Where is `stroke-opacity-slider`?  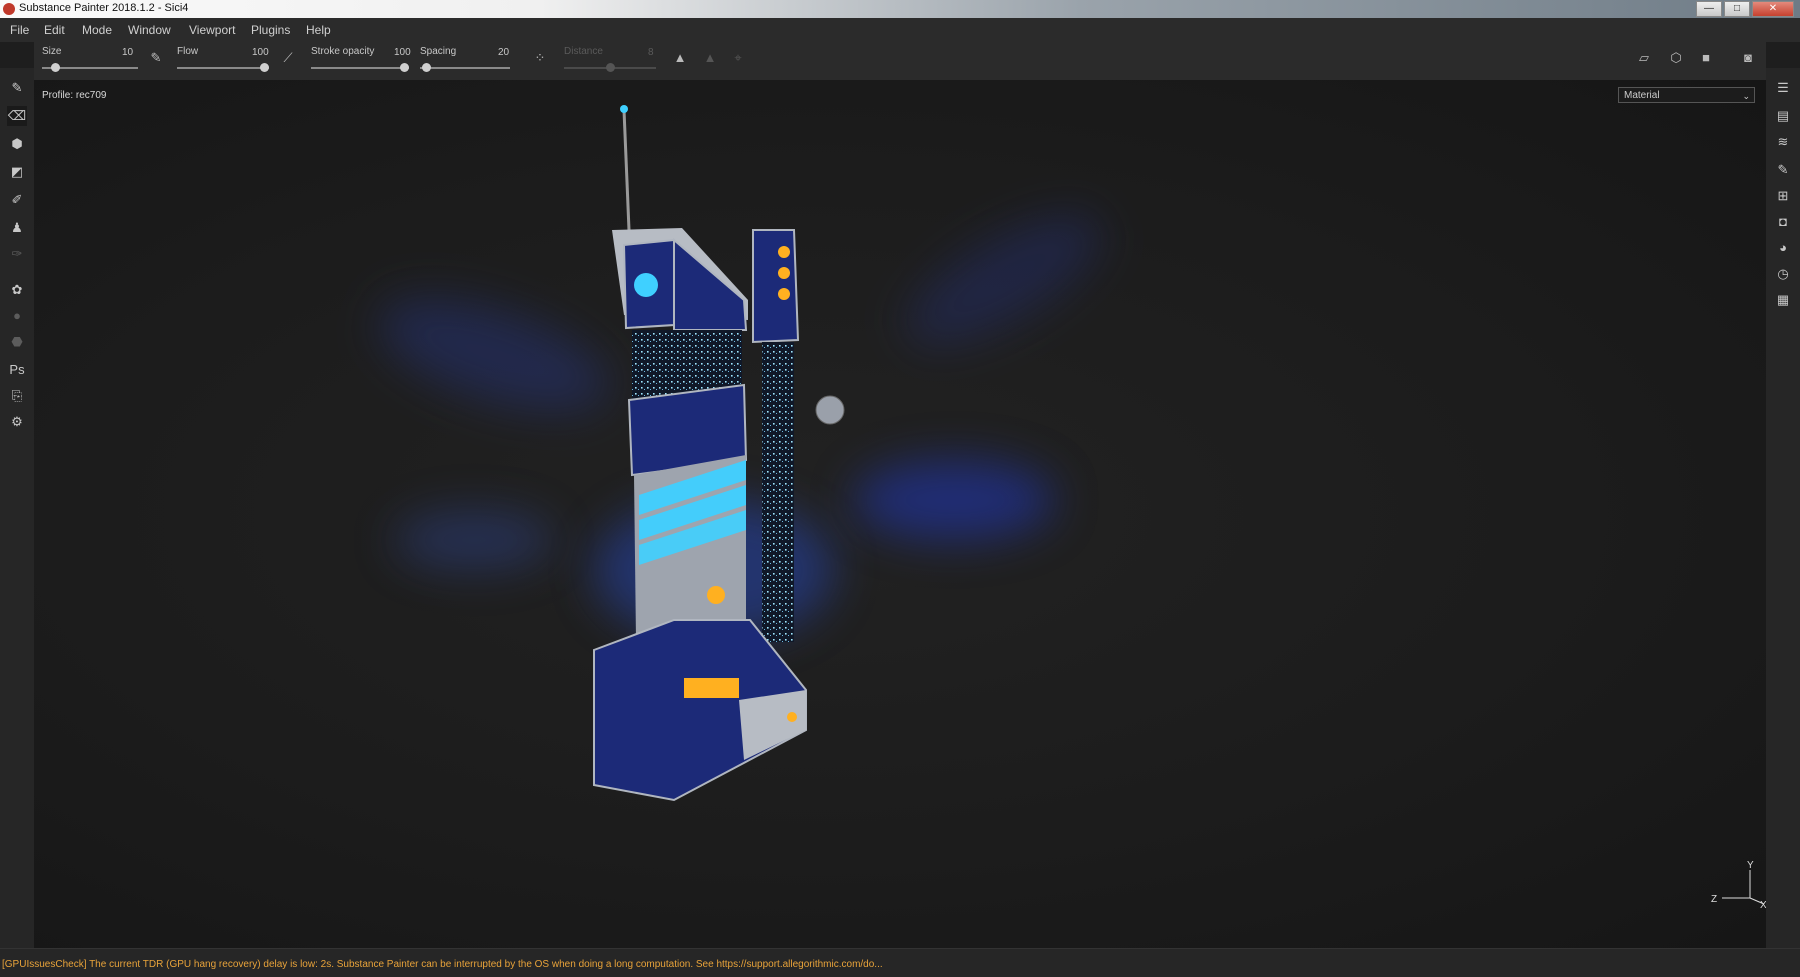 stroke-opacity-slider is located at coordinates (360, 67).